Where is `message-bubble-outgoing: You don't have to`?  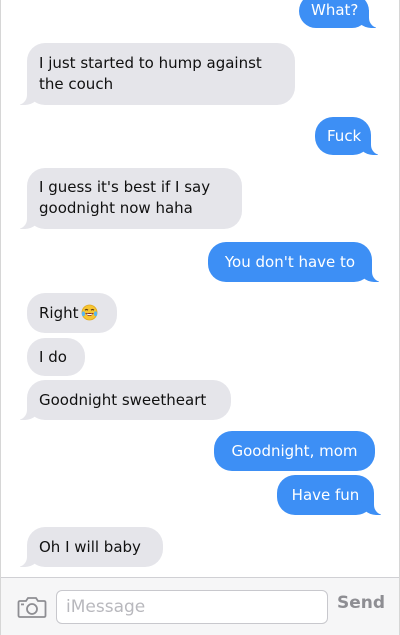 message-bubble-outgoing: You don't have to is located at coordinates (296, 262).